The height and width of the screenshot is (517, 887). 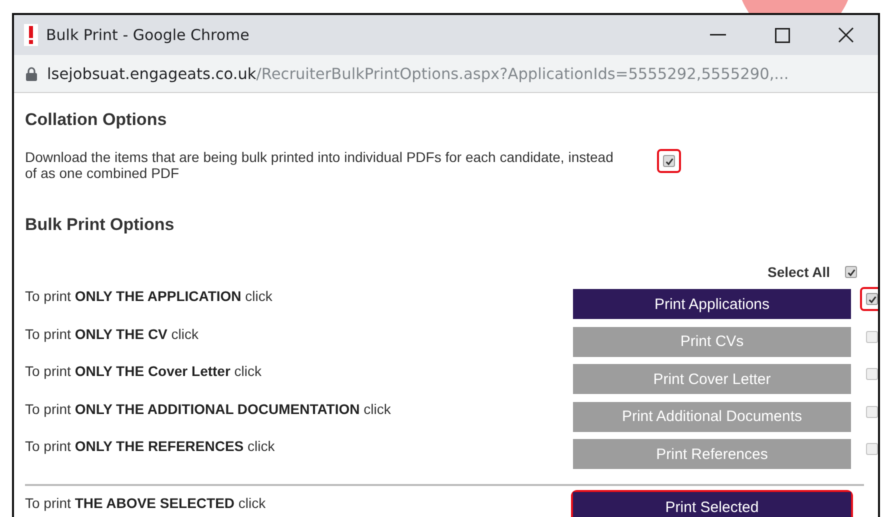 What do you see at coordinates (798, 272) in the screenshot?
I see `select-all-label: Select All` at bounding box center [798, 272].